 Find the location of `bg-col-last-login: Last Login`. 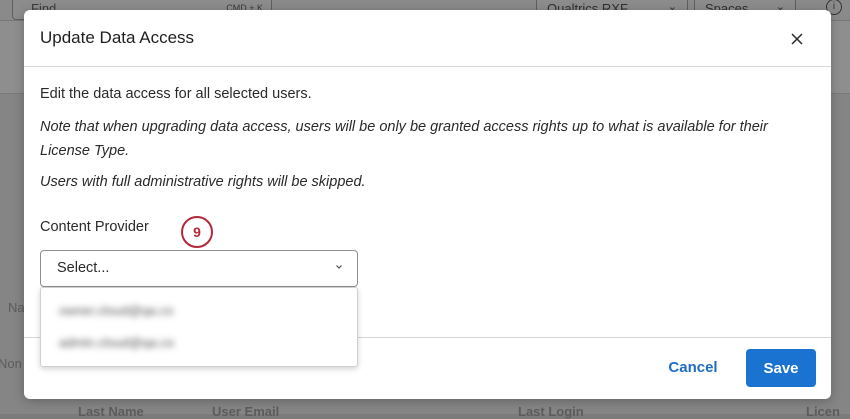

bg-col-last-login: Last Login is located at coordinates (551, 411).